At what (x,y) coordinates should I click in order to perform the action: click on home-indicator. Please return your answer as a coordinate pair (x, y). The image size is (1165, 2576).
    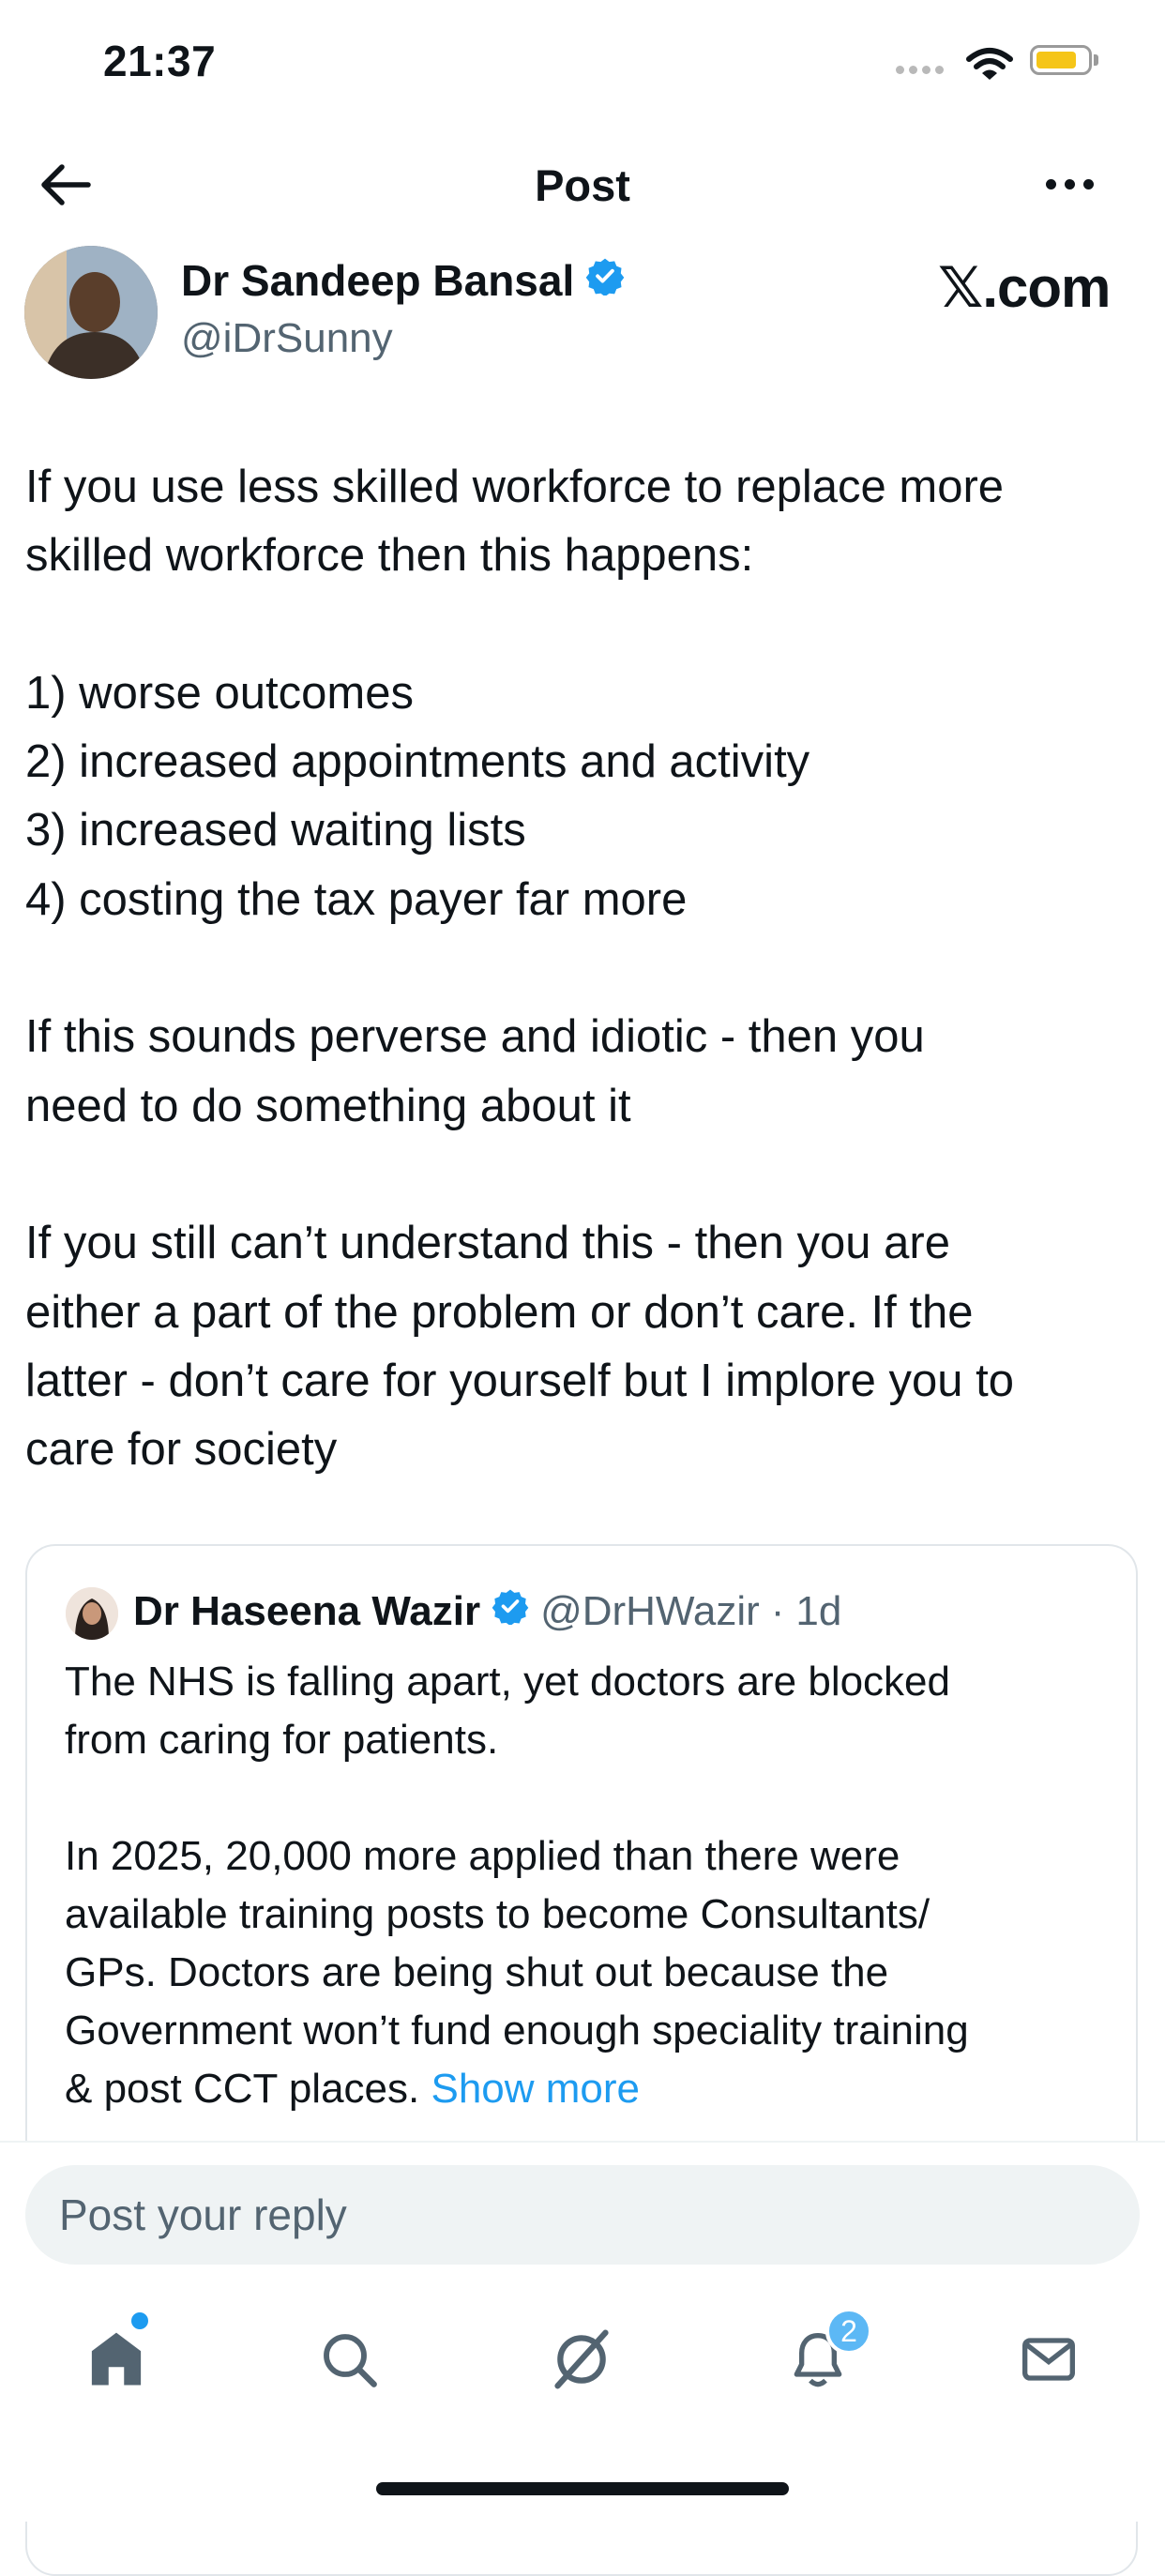
    Looking at the image, I should click on (582, 2488).